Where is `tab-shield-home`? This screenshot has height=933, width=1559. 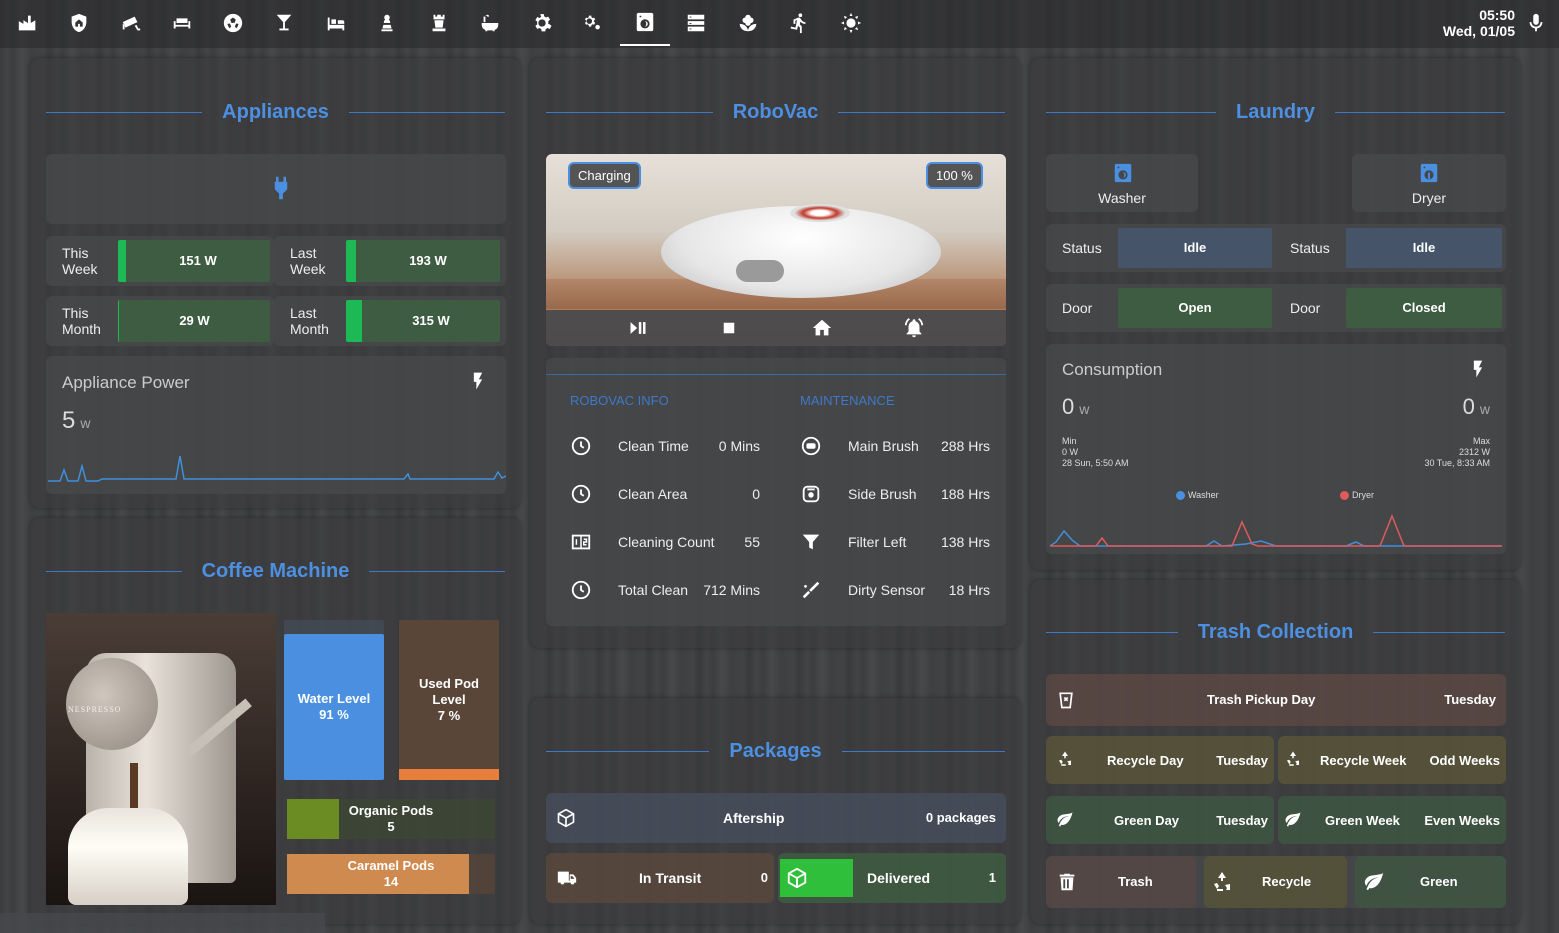
tab-shield-home is located at coordinates (79, 23).